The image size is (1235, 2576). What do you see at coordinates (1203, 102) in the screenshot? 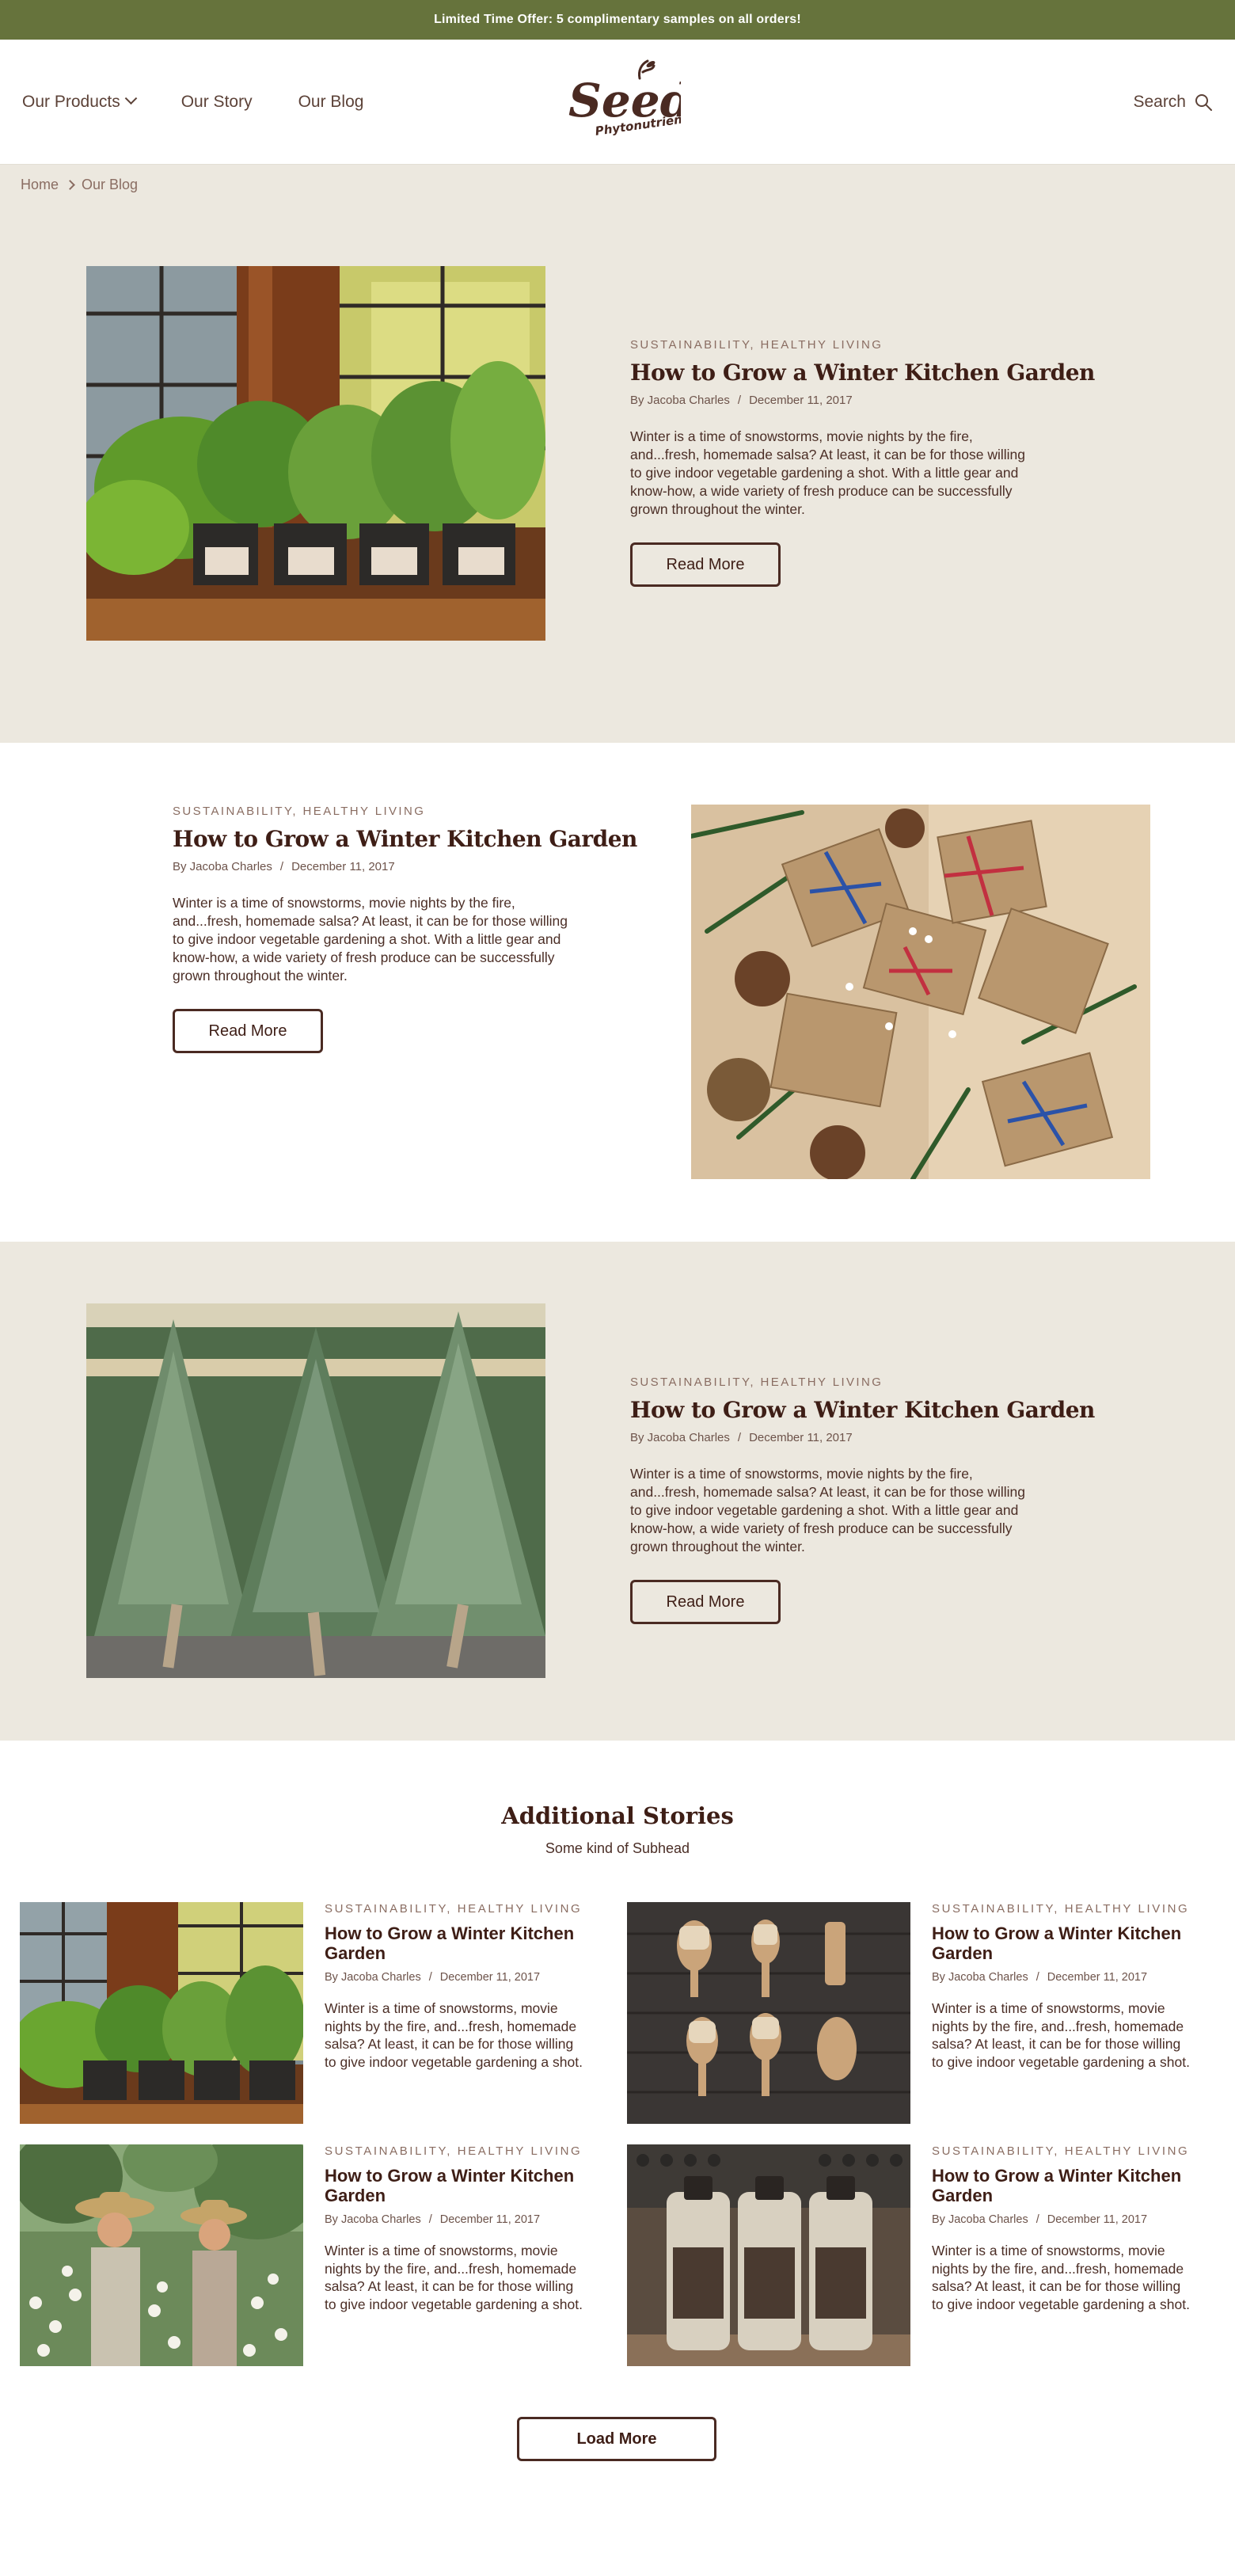
I see `search-icon` at bounding box center [1203, 102].